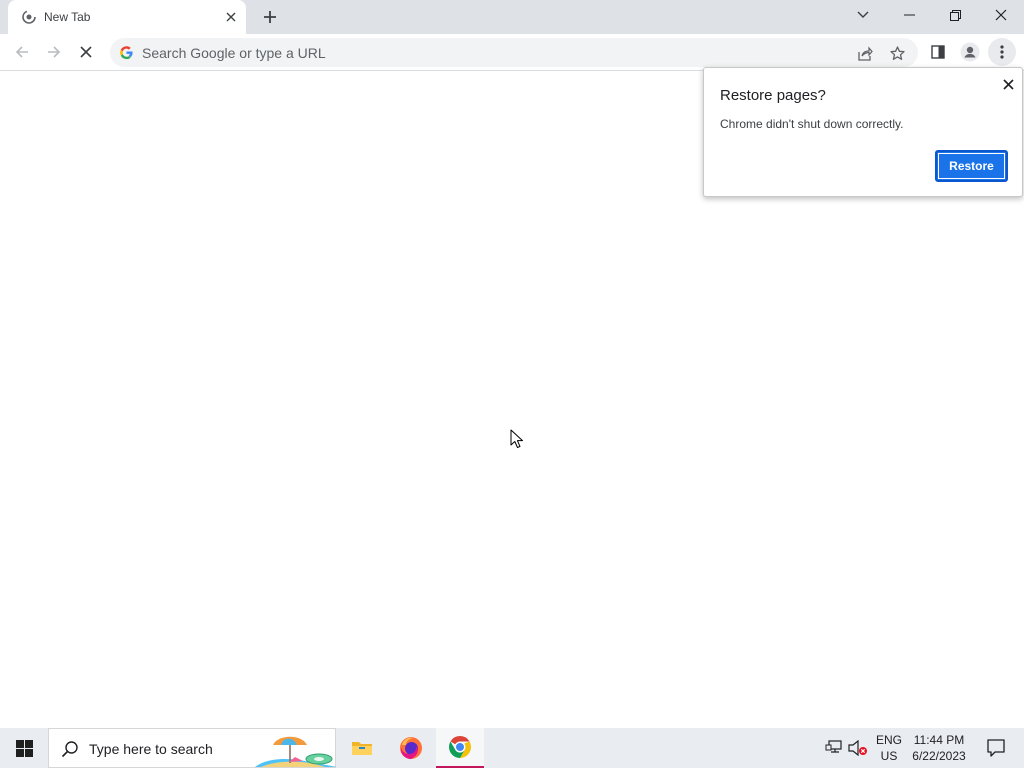 The image size is (1024, 768). I want to click on chevron-down-icon, so click(863, 14).